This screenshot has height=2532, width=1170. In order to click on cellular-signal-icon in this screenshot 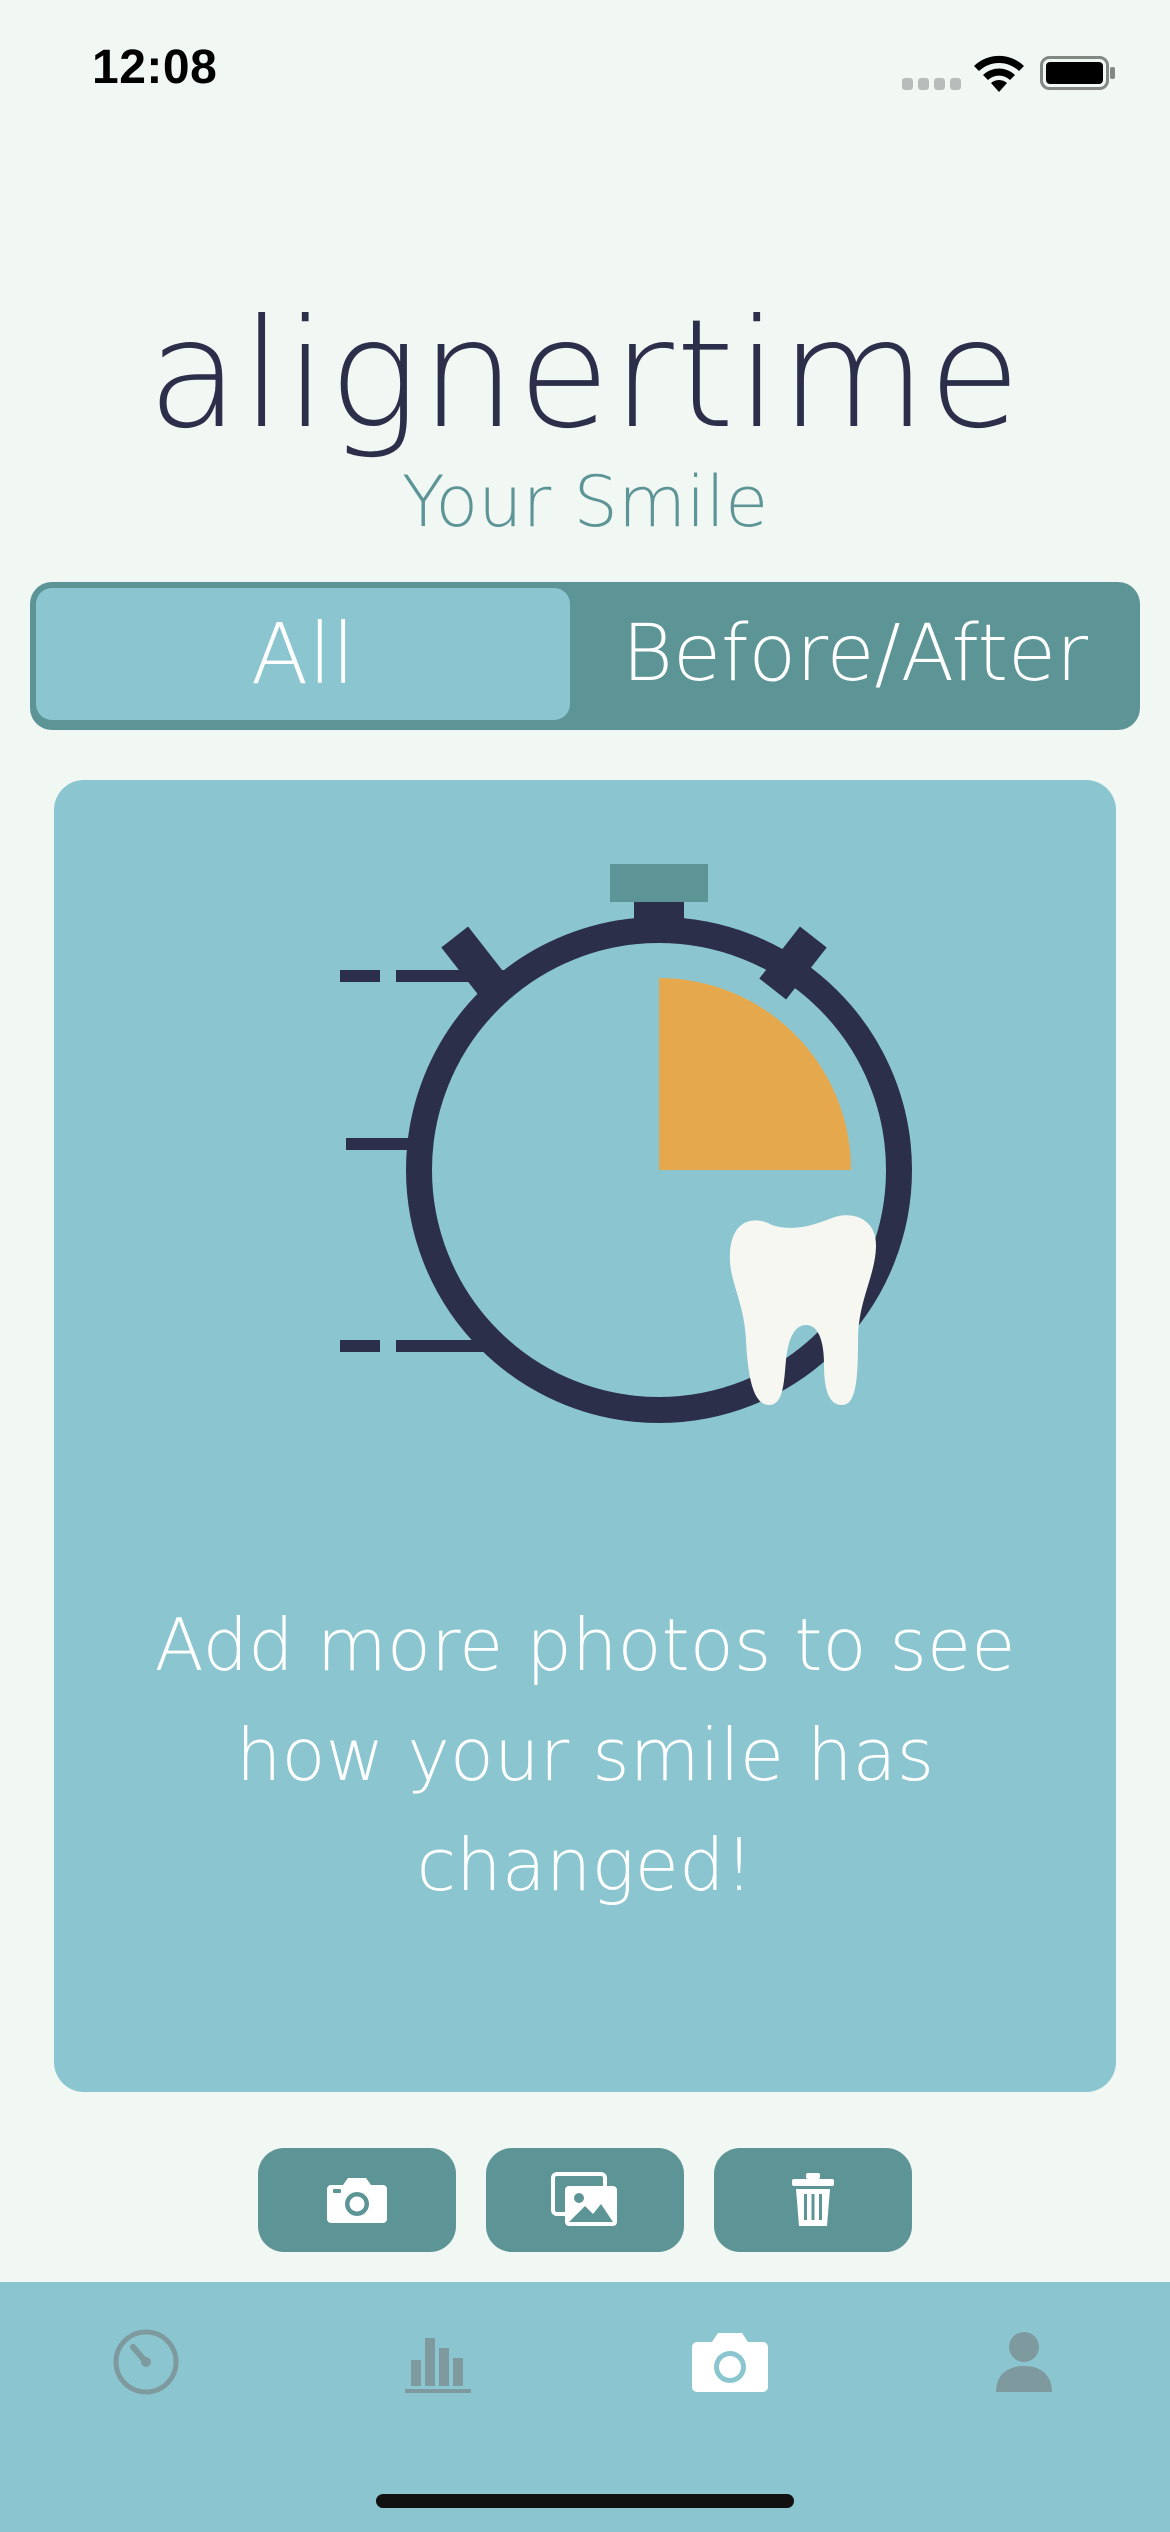, I will do `click(932, 84)`.